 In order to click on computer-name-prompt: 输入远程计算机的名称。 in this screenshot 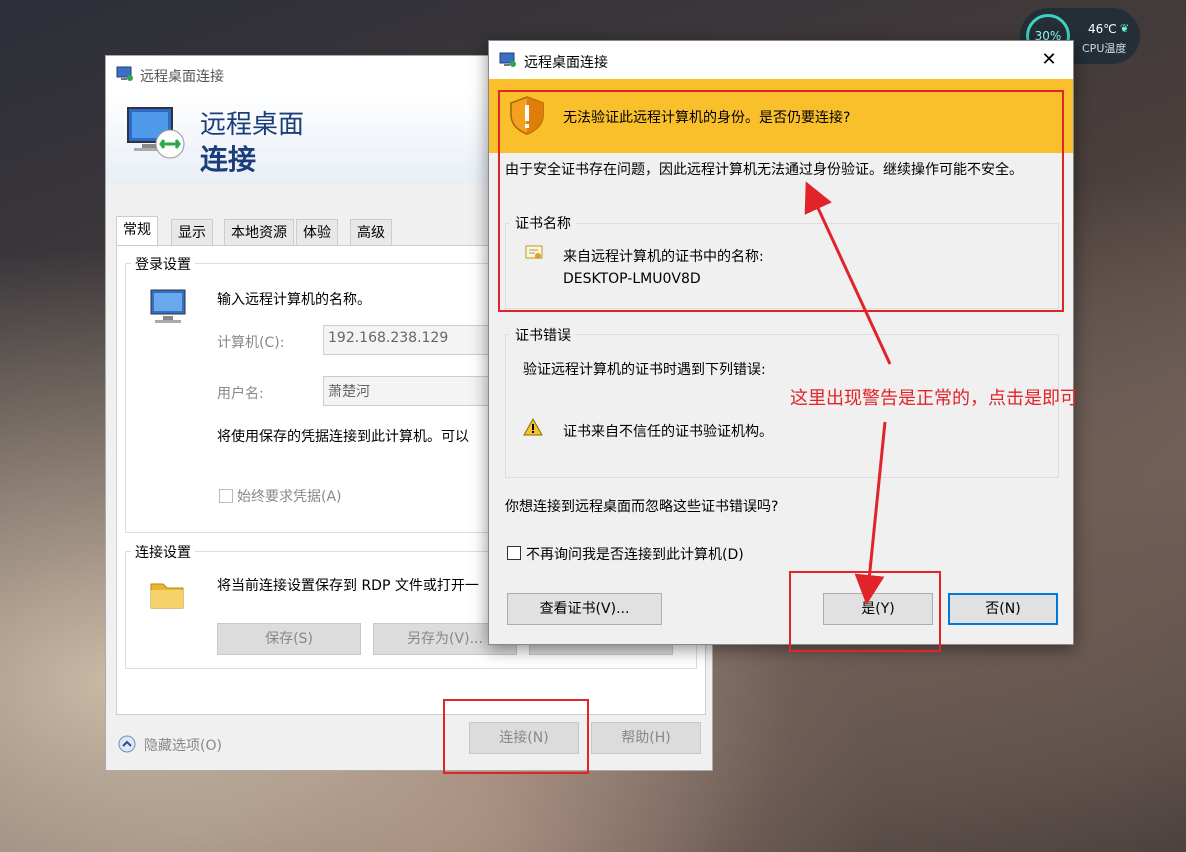, I will do `click(294, 300)`.